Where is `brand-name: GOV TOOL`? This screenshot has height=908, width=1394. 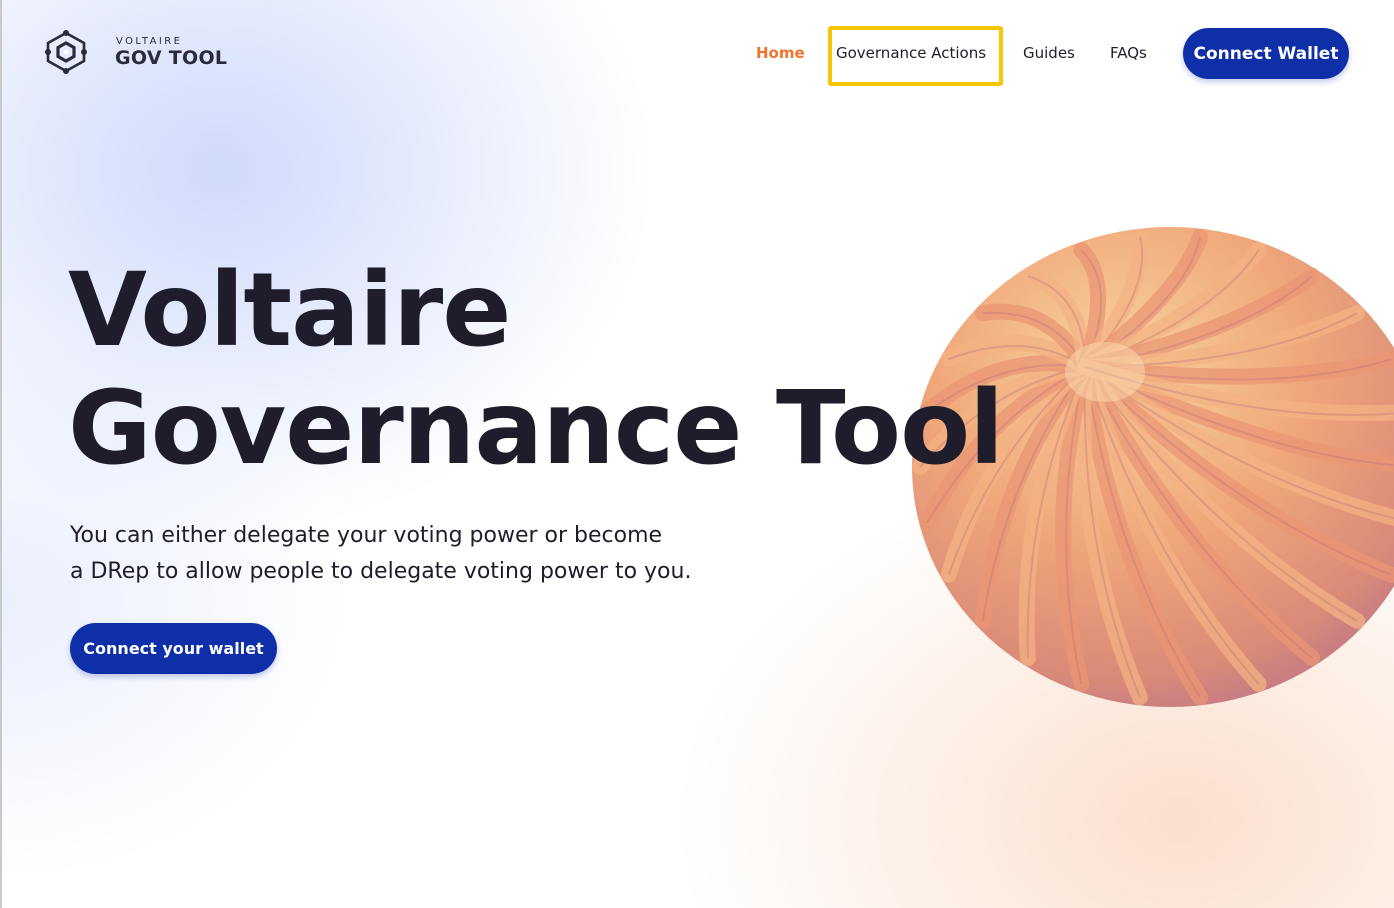
brand-name: GOV TOOL is located at coordinates (171, 58).